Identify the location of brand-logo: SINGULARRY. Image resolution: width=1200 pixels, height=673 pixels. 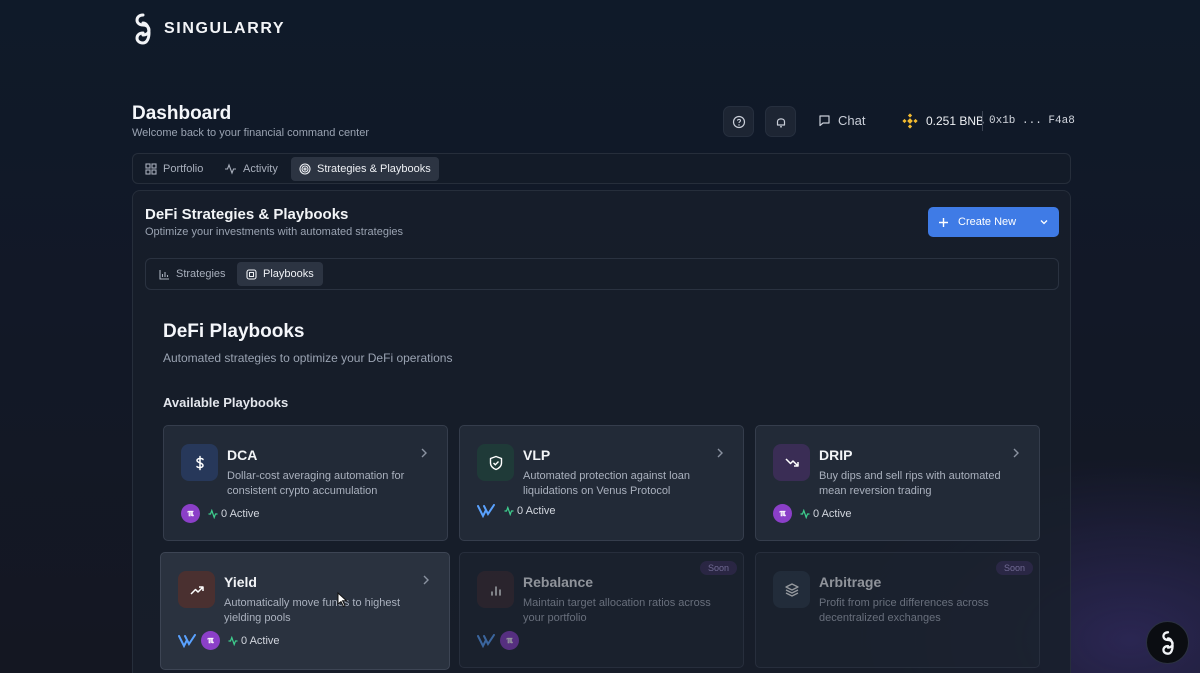
(208, 29).